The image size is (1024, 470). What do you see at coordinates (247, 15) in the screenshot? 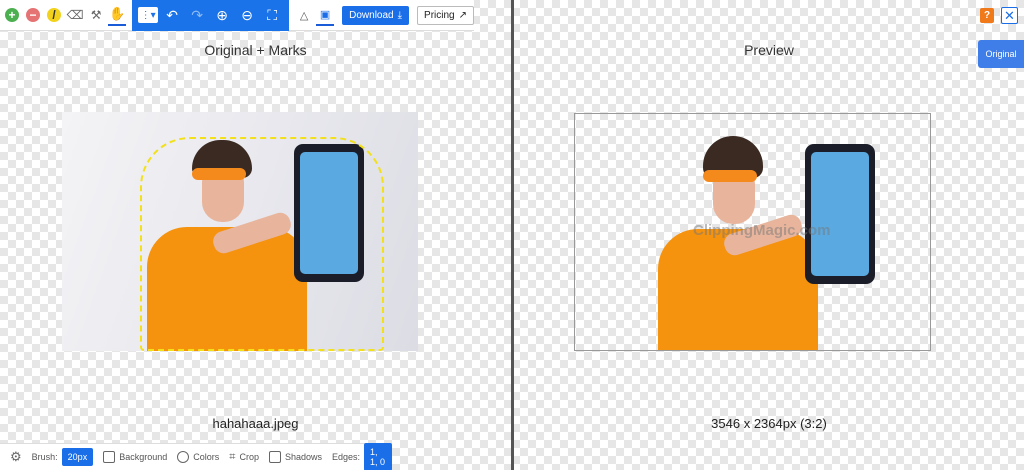
I see `zoom-out-icon: ⊖` at bounding box center [247, 15].